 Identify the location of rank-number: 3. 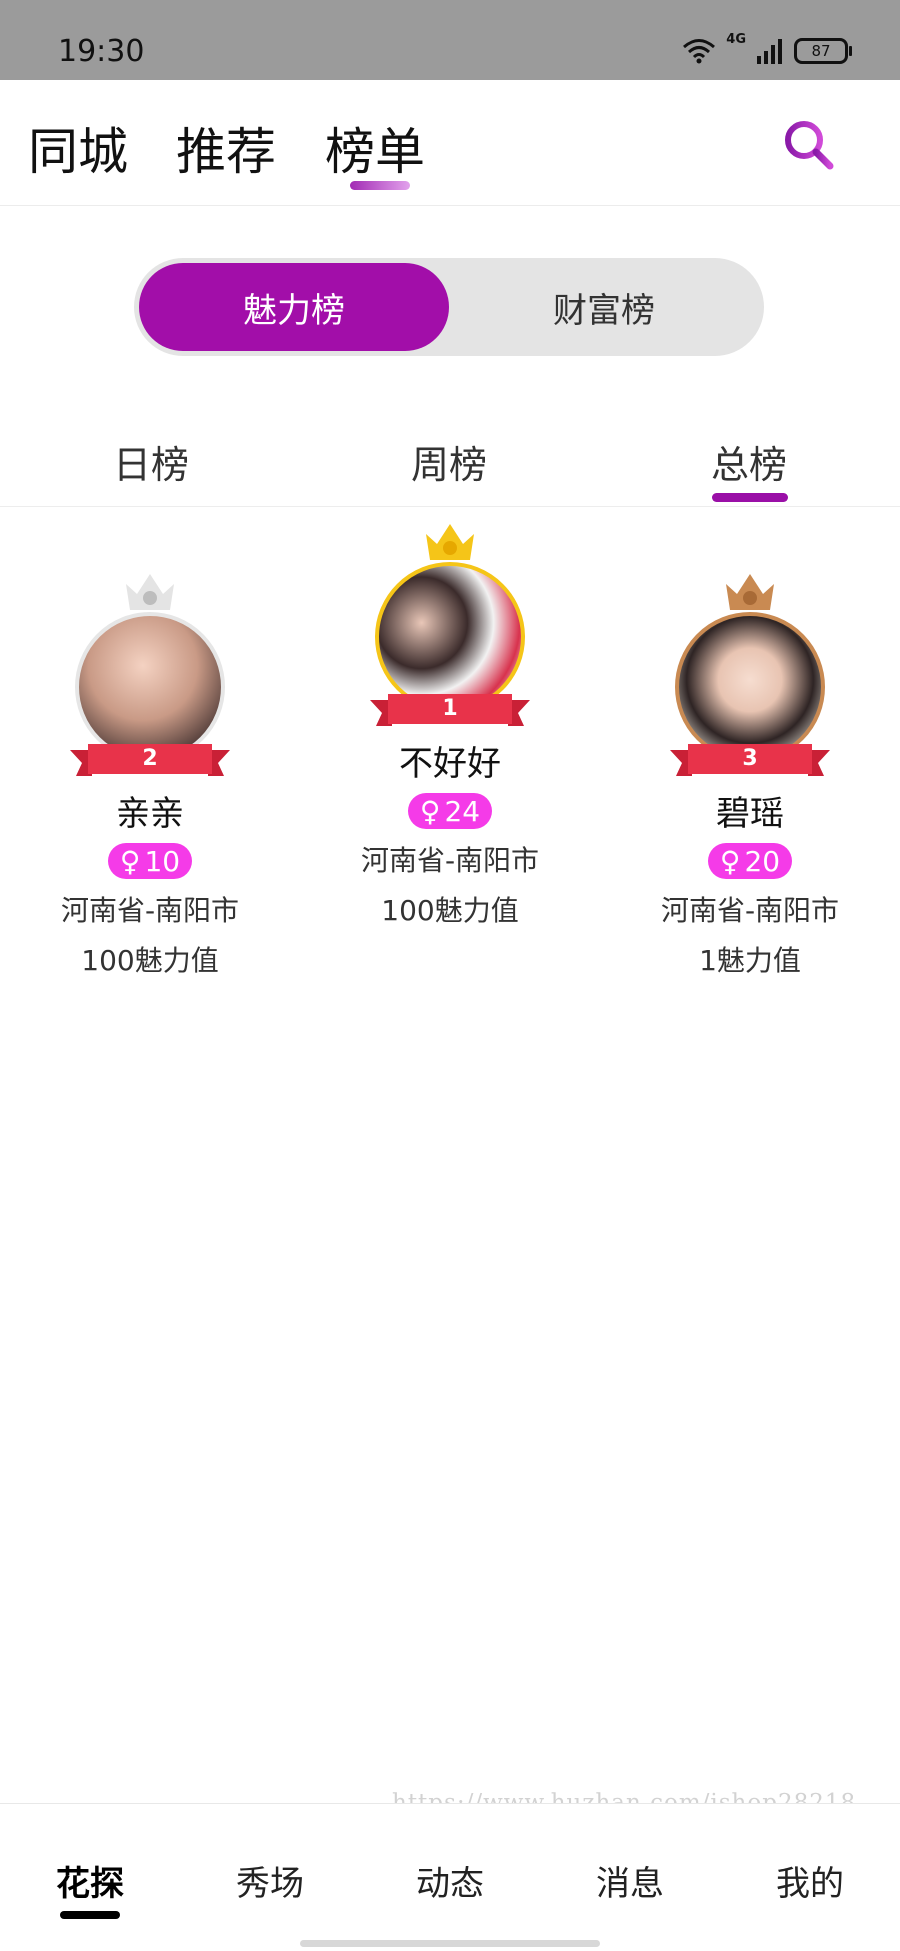
(750, 758).